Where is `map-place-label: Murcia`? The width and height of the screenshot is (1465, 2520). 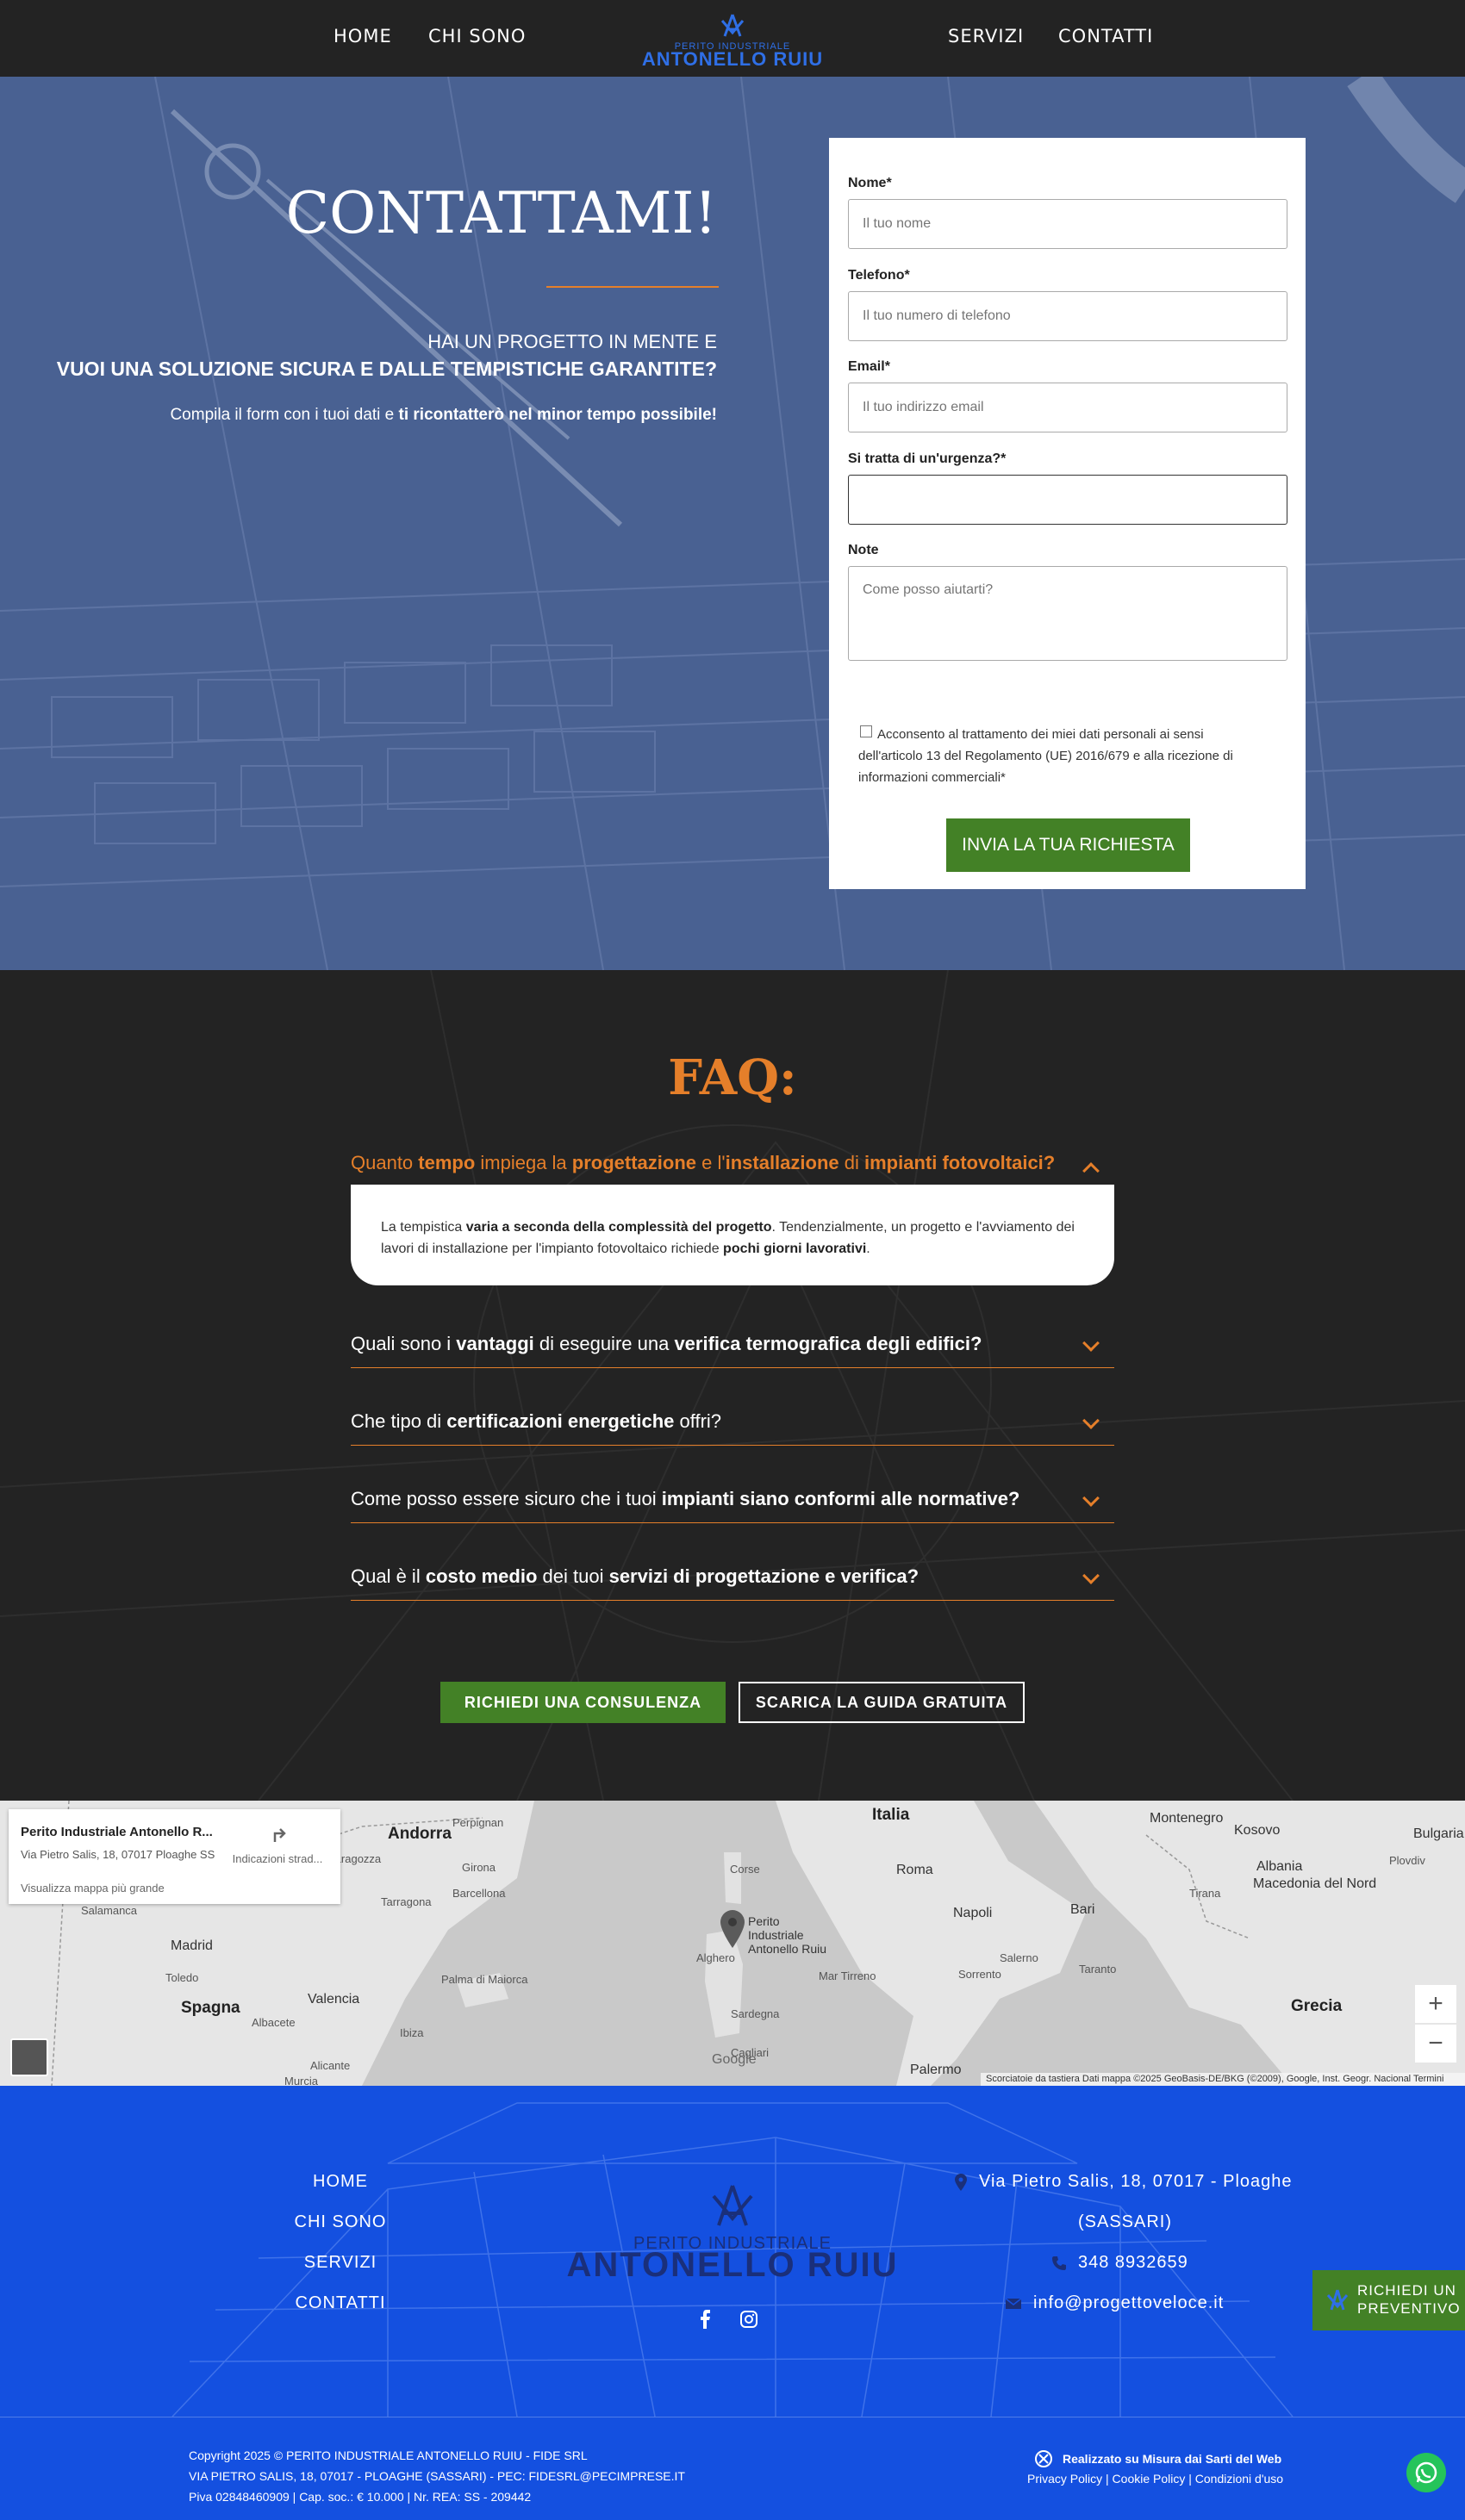
map-place-label: Murcia is located at coordinates (301, 2081).